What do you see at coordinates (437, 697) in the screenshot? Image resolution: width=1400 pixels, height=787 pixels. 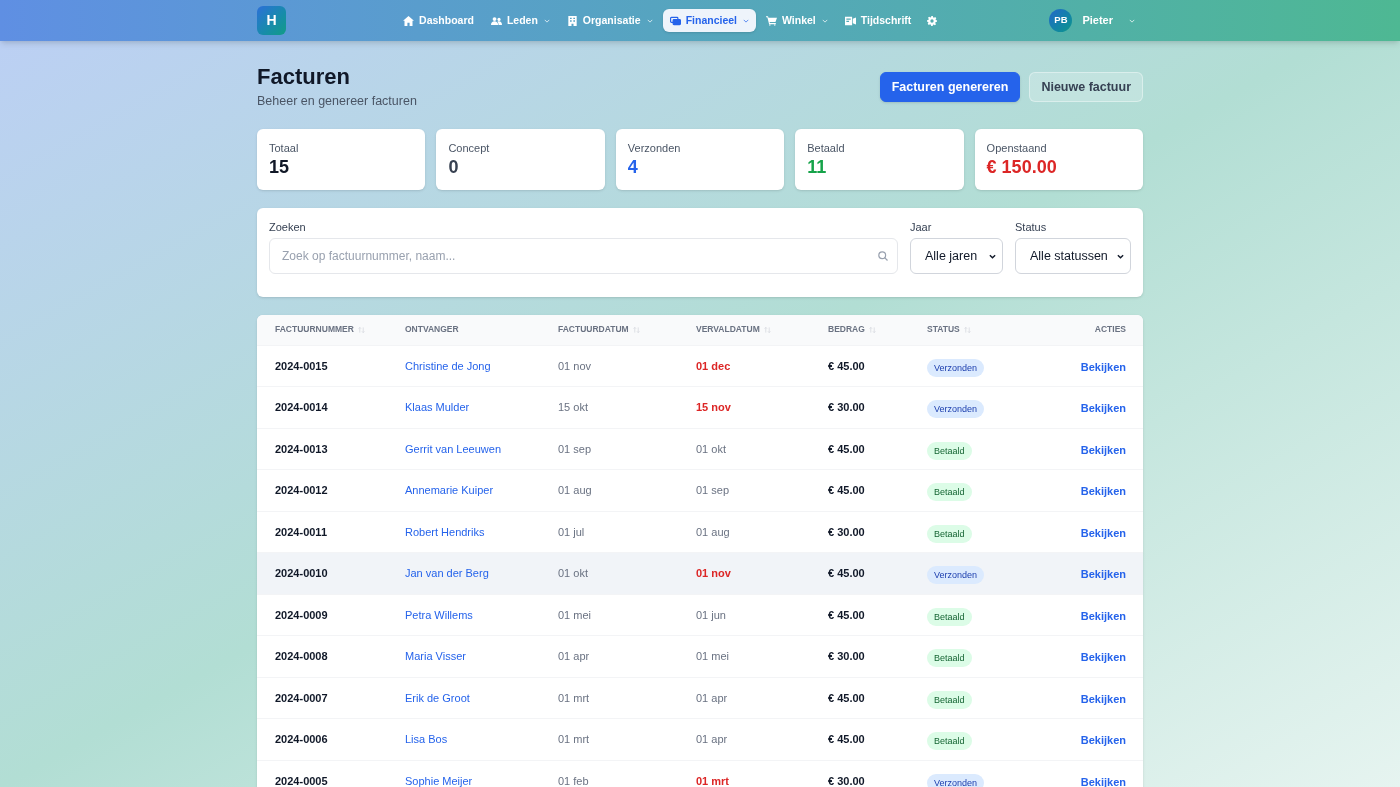 I see `recipient-link: Erik de Groot` at bounding box center [437, 697].